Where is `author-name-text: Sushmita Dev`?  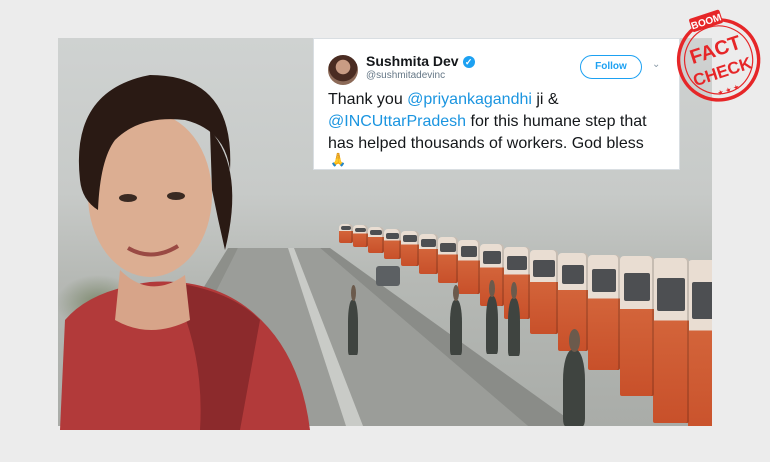 author-name-text: Sushmita Dev is located at coordinates (412, 61).